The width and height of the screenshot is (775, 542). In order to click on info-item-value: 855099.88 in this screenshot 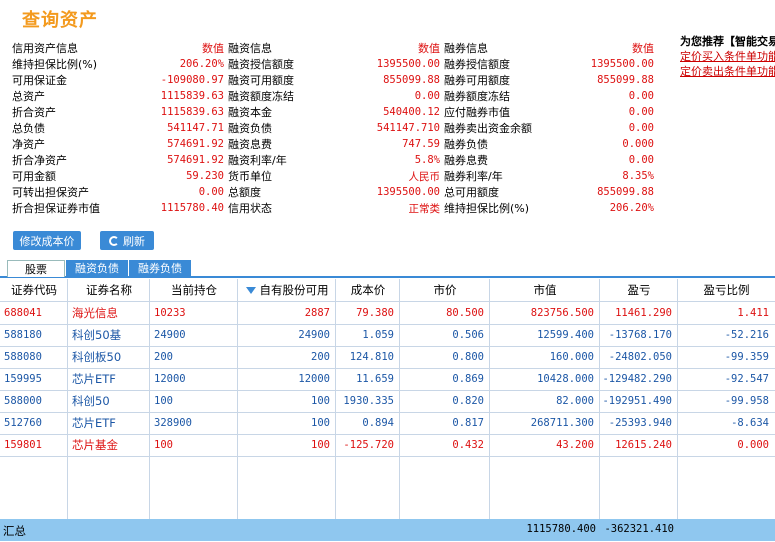, I will do `click(625, 80)`.